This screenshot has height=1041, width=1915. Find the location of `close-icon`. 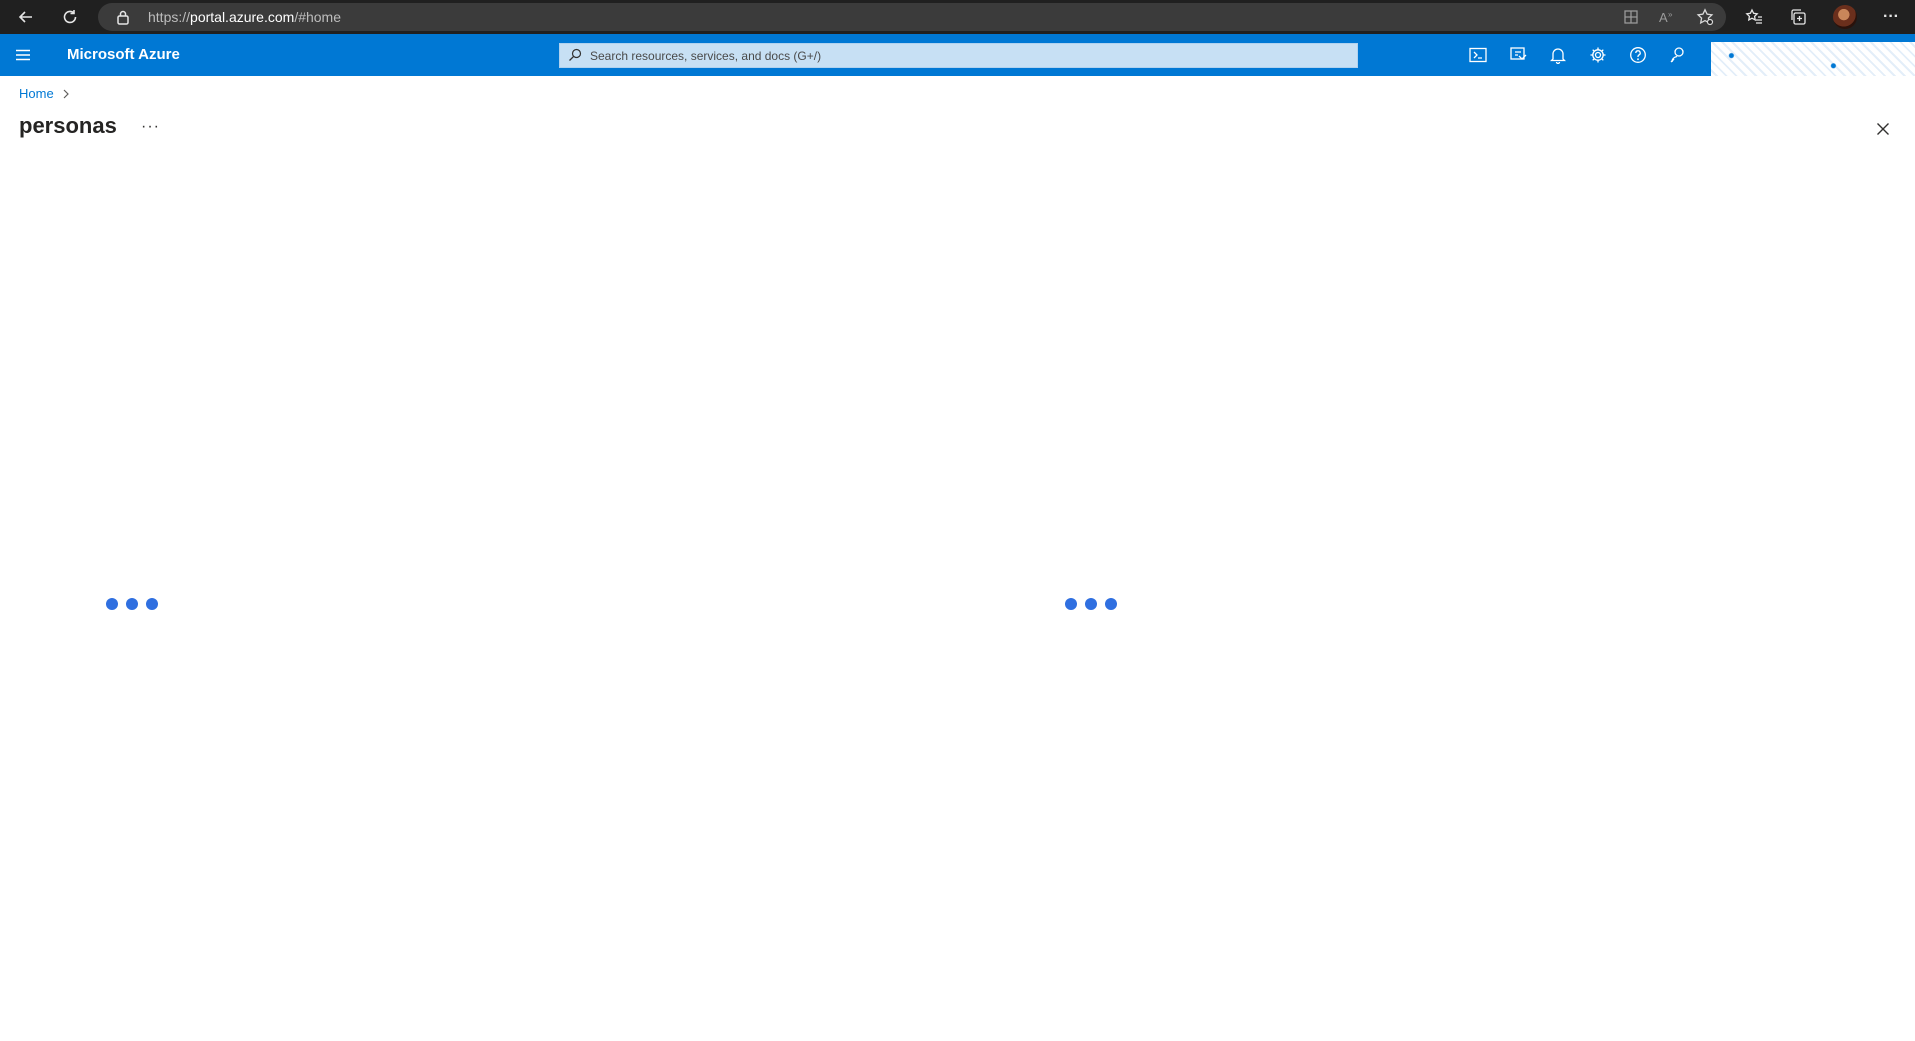

close-icon is located at coordinates (1883, 129).